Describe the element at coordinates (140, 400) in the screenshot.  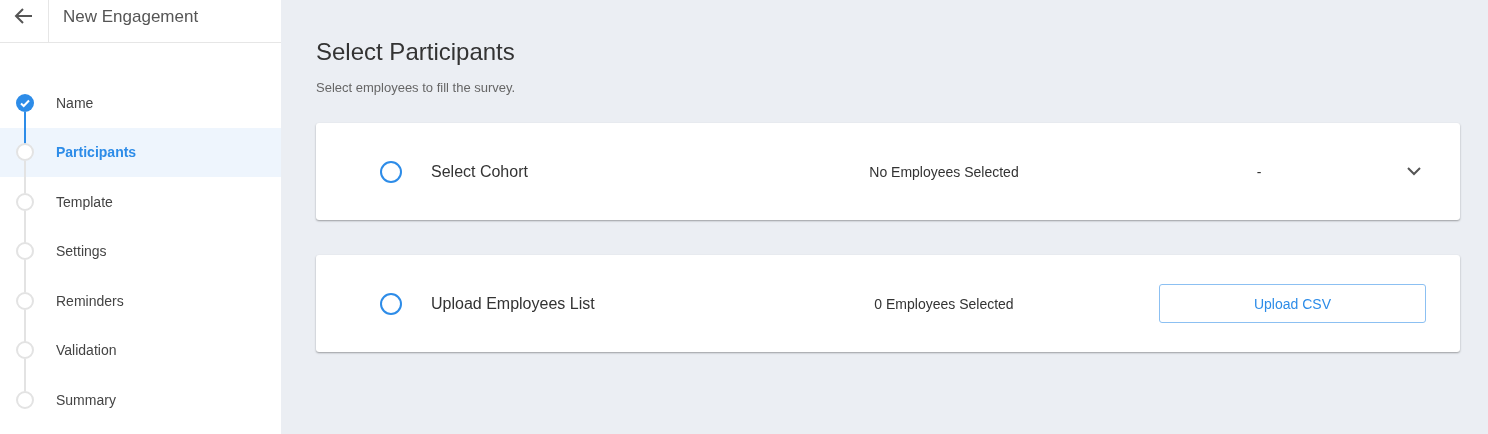
I see `step-item: Summary` at that location.